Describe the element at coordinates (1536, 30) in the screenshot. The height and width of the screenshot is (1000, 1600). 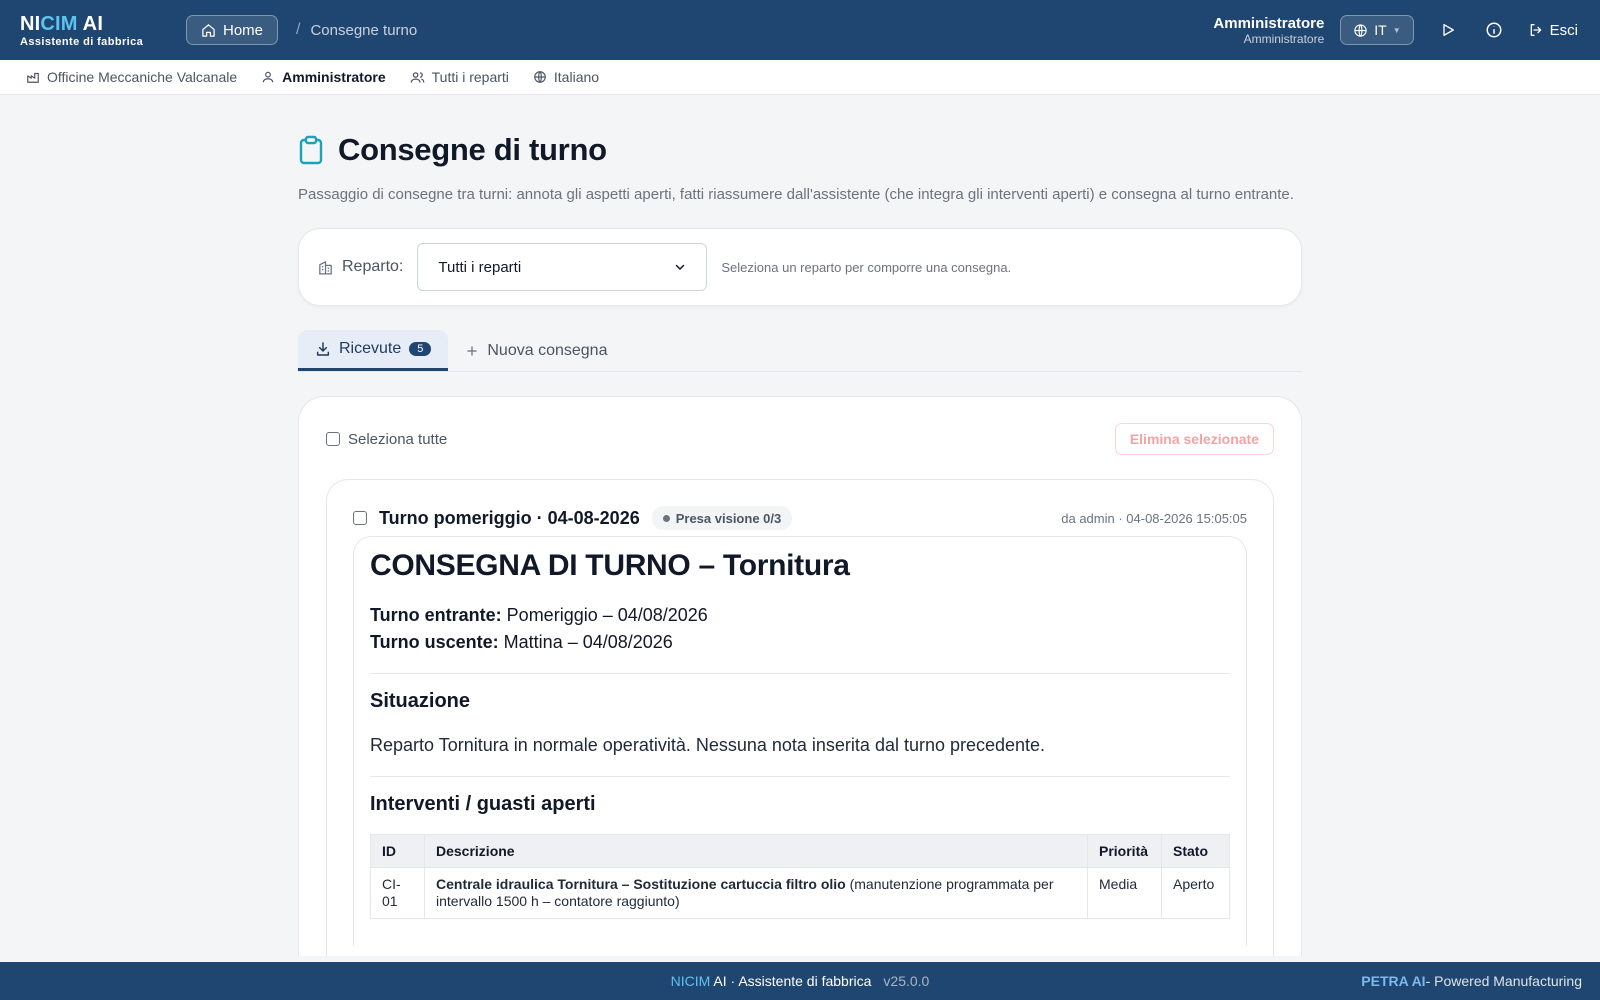
I see `logout-icon` at that location.